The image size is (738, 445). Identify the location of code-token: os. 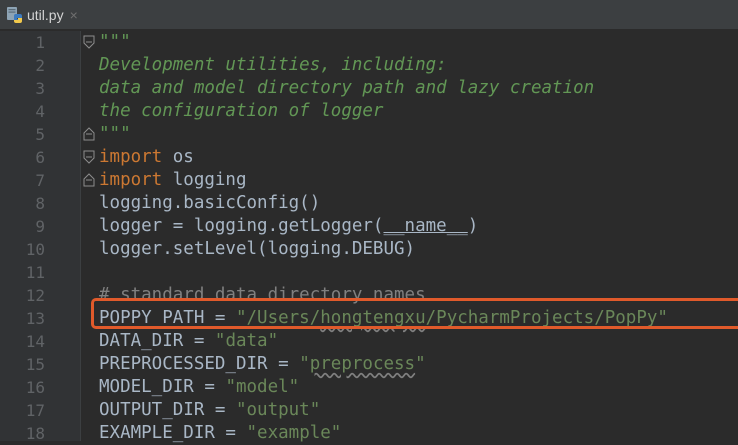
(178, 157).